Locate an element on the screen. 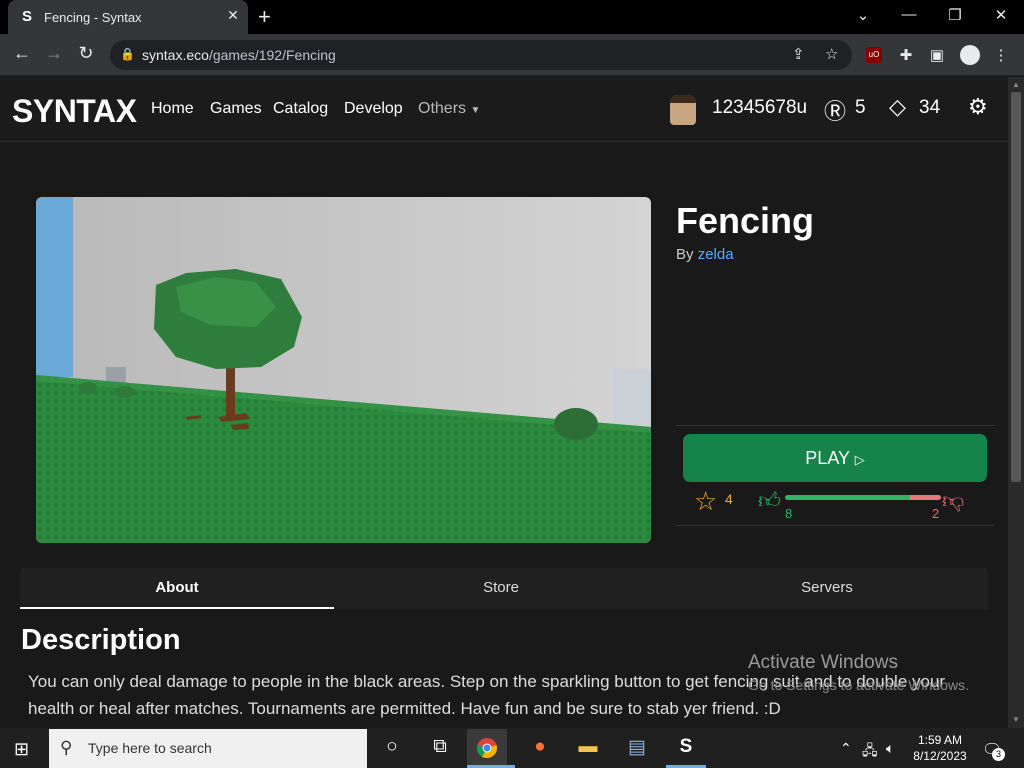 This screenshot has height=768, width=1024. nav-develop: Develop is located at coordinates (373, 109).